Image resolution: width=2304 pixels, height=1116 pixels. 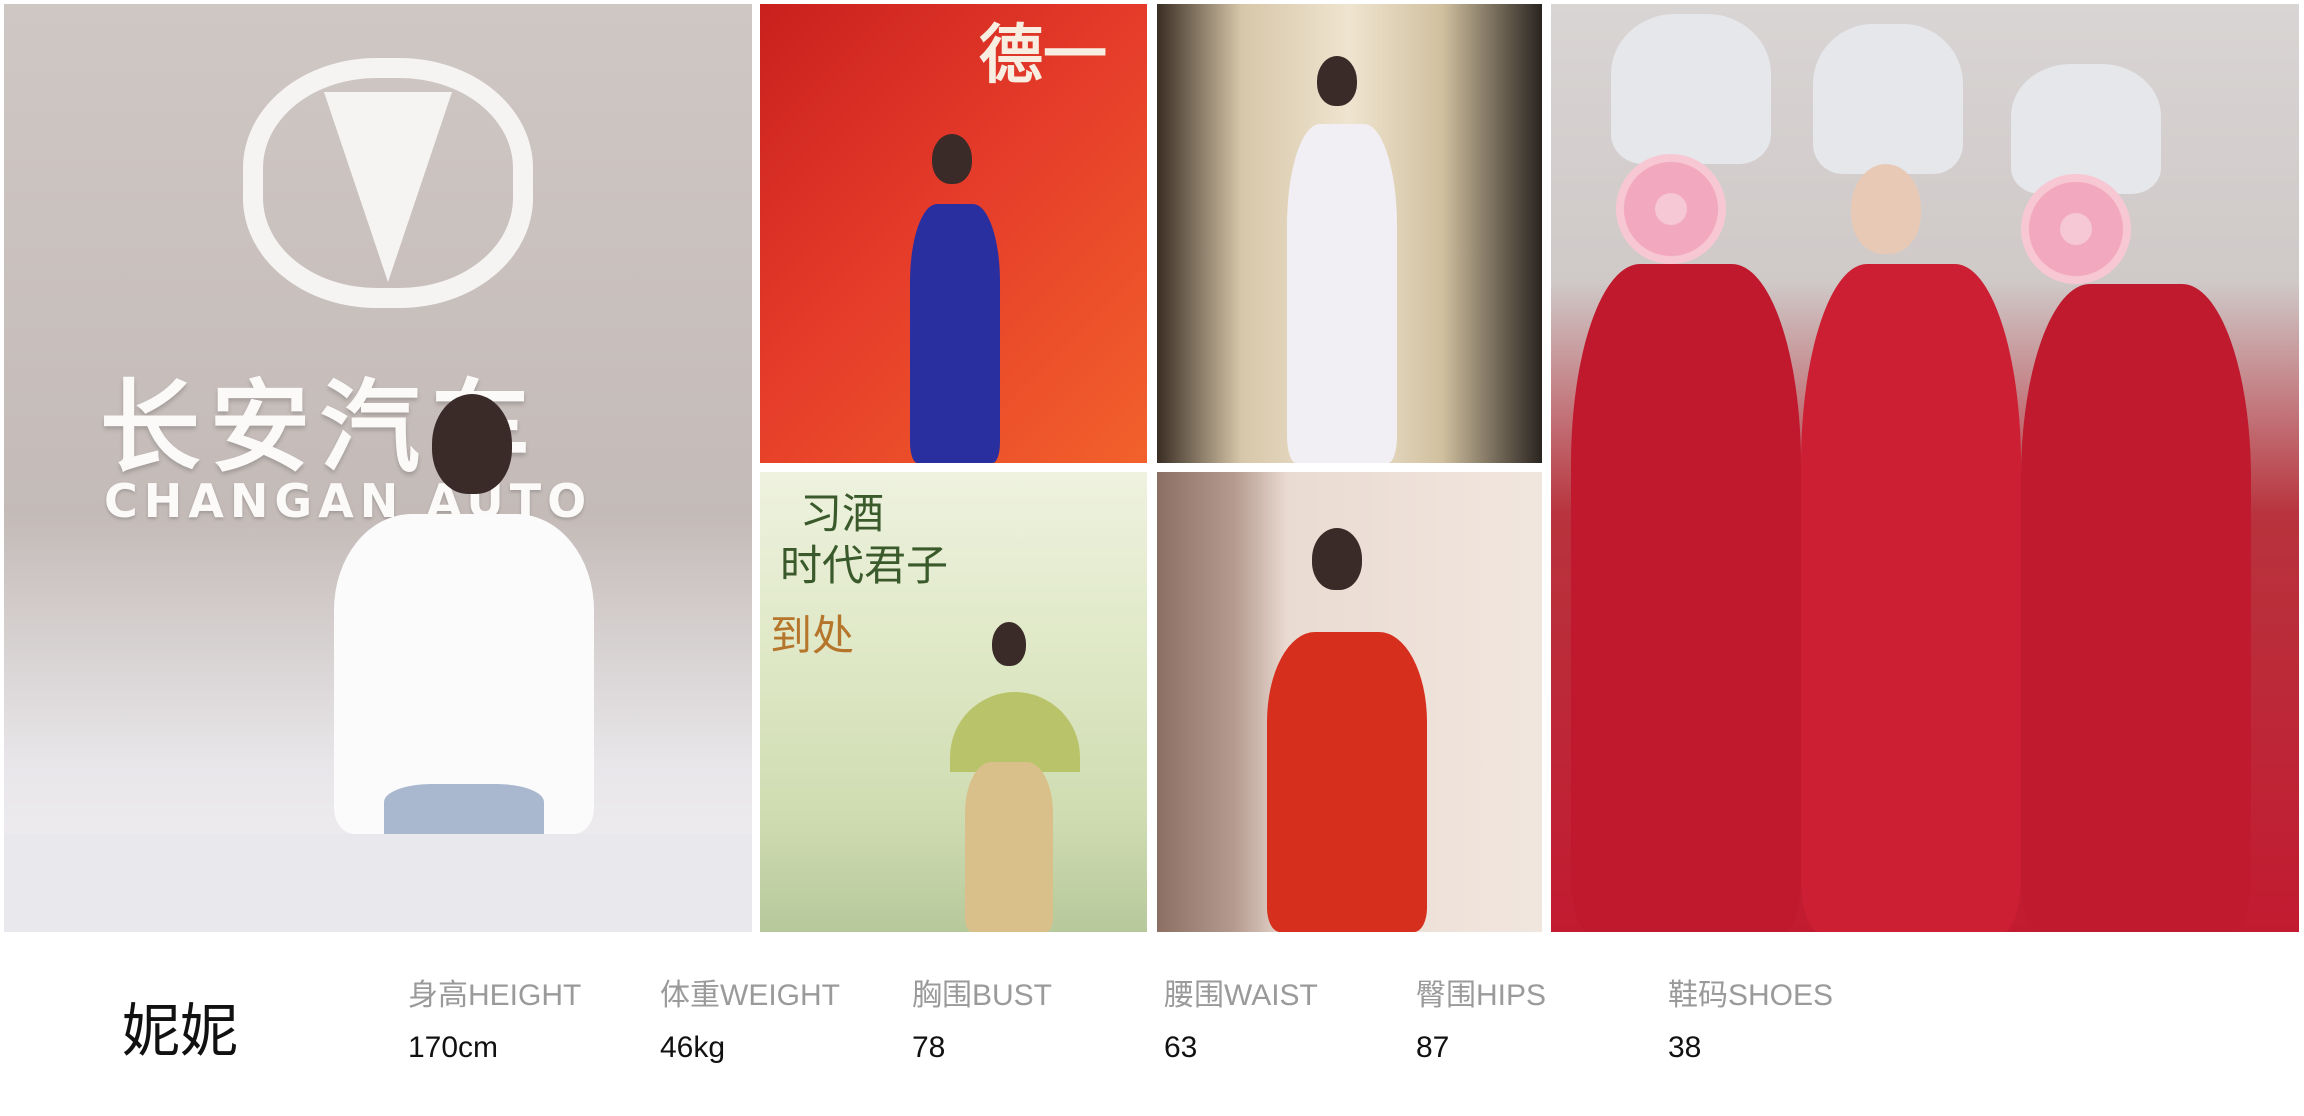 I want to click on stat-value: 78, so click(x=929, y=1047).